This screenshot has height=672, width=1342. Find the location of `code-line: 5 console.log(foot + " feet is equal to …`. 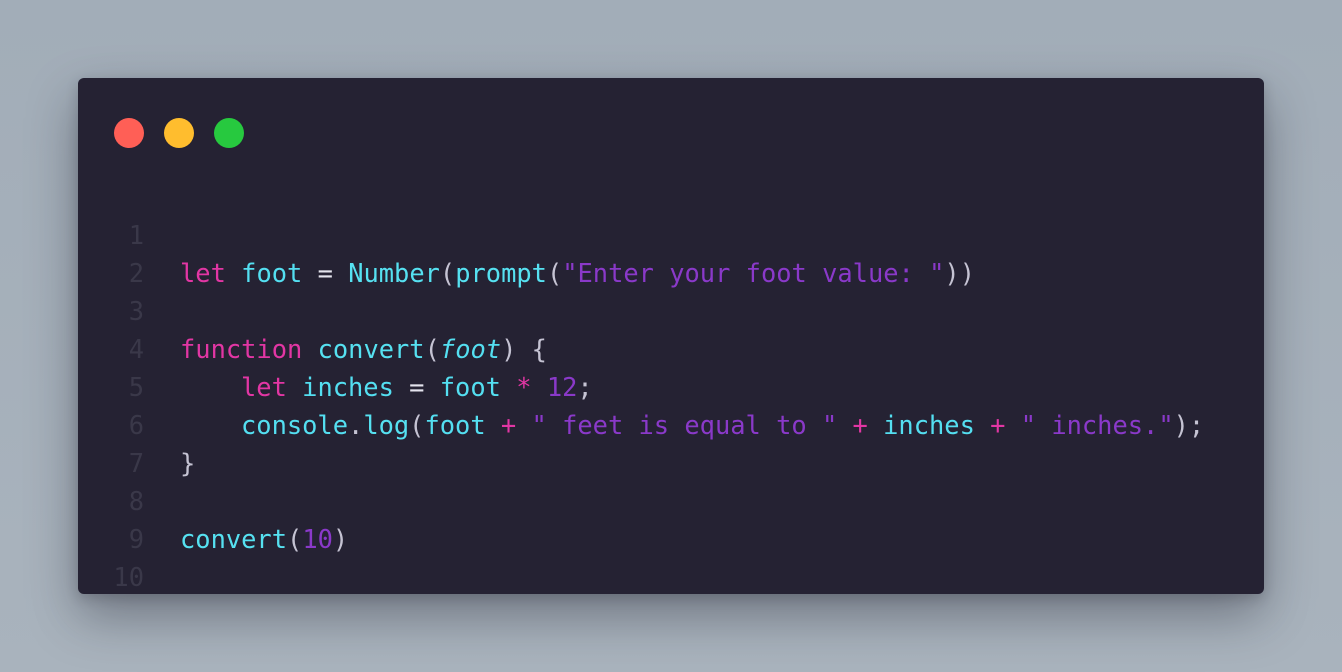

code-line: 5 console.log(foot + " feet is equal to … is located at coordinates (671, 385).